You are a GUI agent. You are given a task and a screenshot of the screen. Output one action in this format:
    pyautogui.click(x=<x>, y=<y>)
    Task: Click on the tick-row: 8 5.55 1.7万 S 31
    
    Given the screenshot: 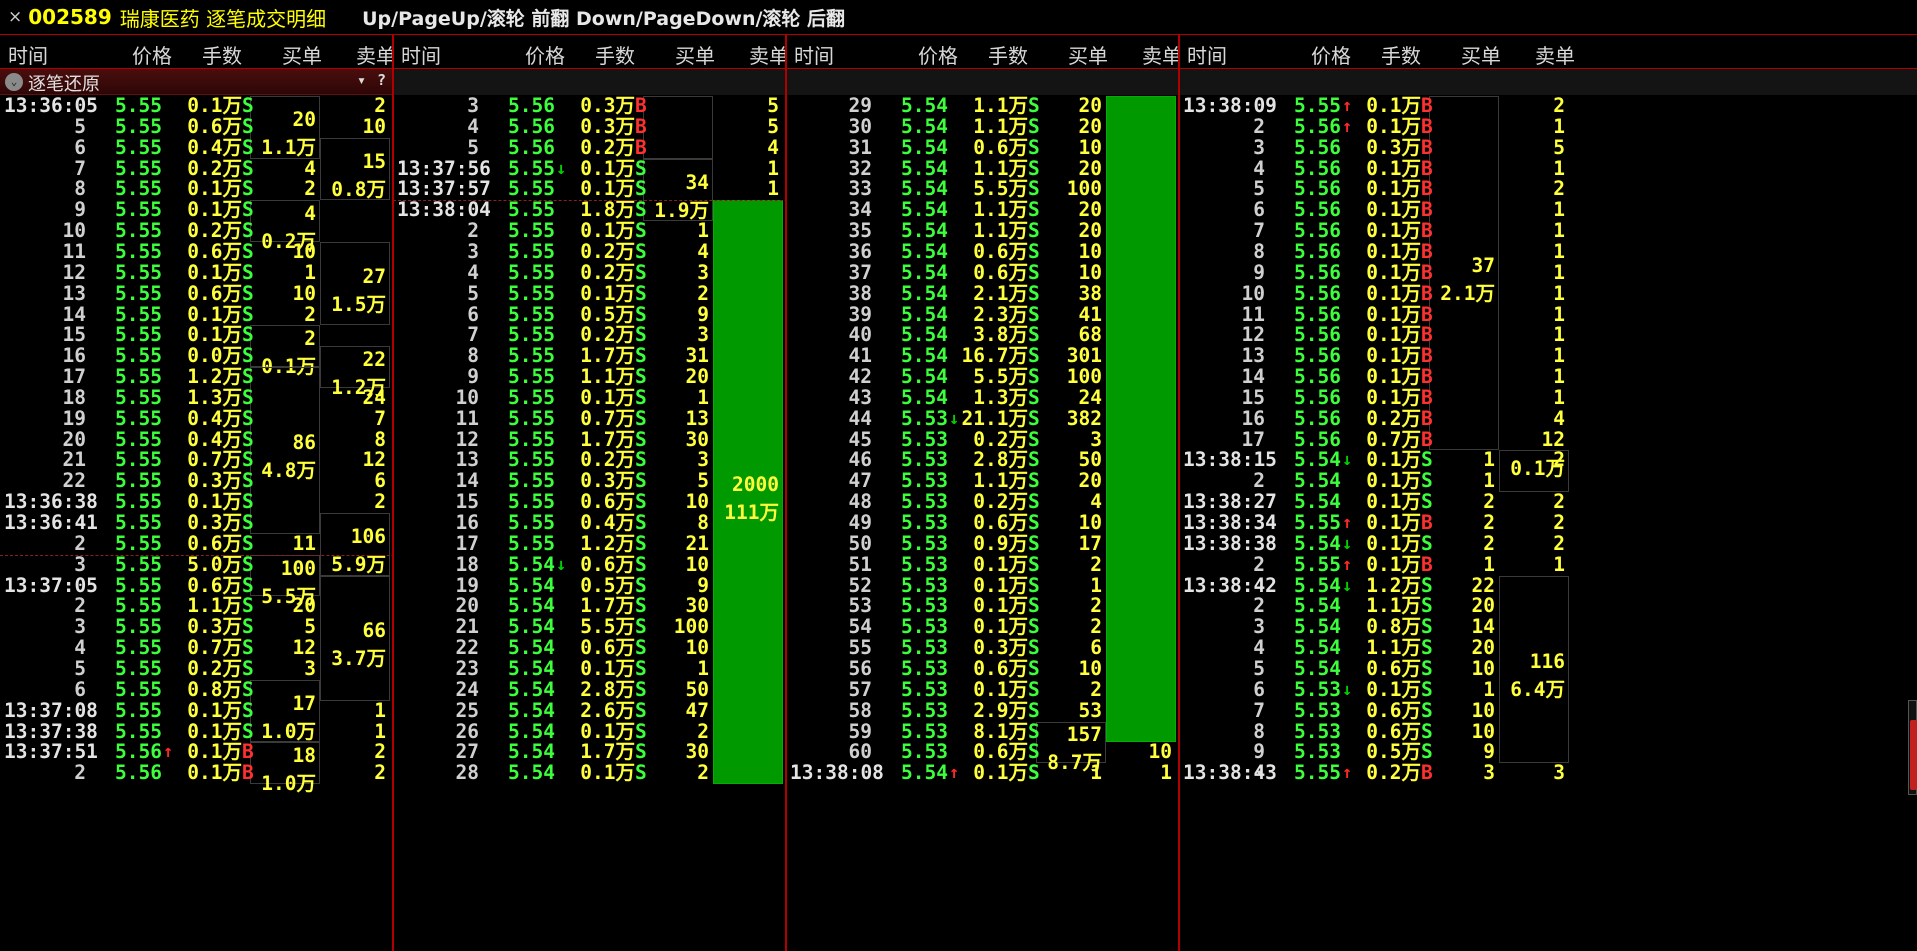 What is the action you would take?
    pyautogui.click(x=589, y=356)
    